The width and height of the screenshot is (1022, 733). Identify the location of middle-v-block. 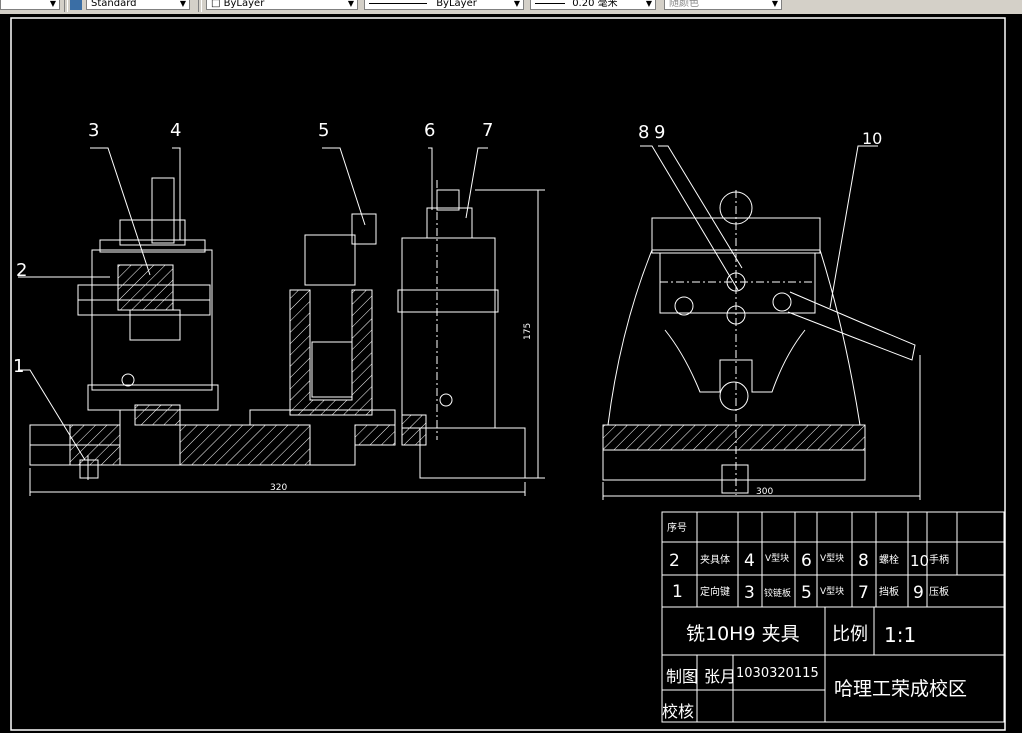
(331, 352).